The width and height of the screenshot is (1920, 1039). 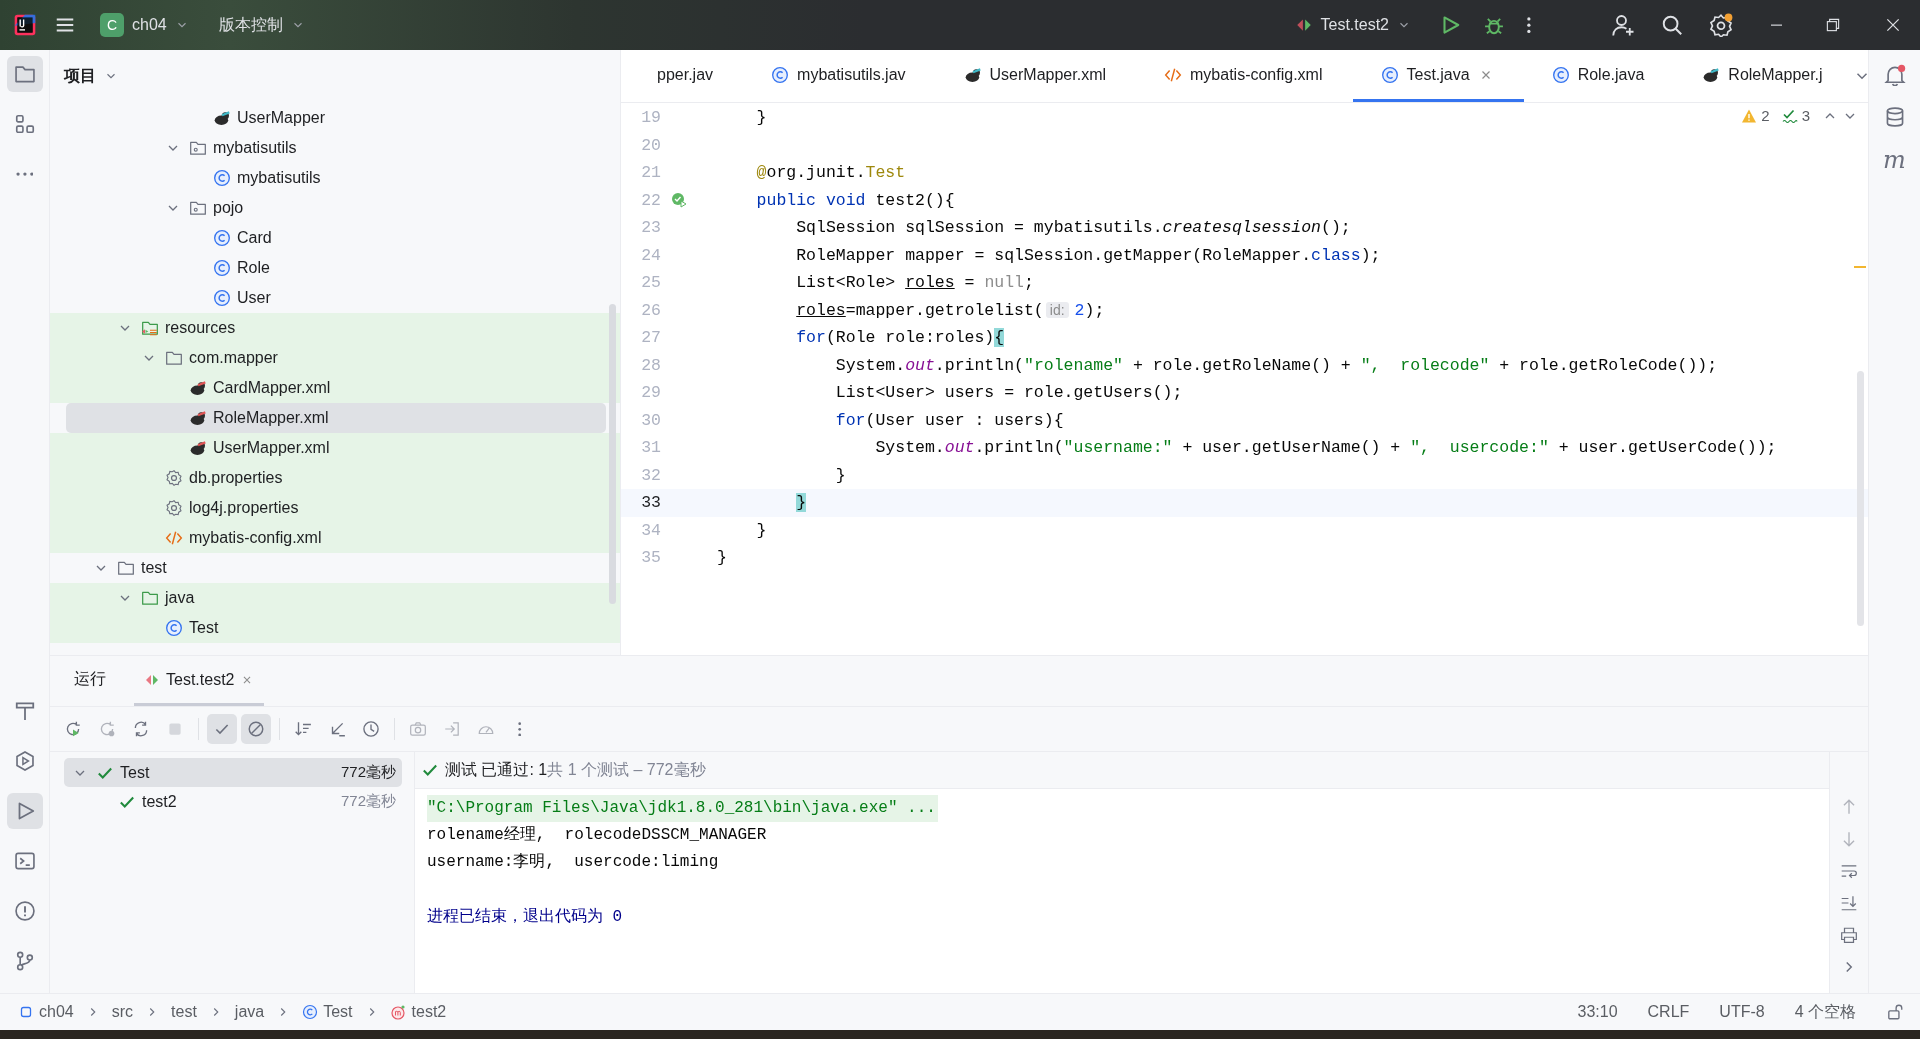 I want to click on code-line: SqlSession sqlSession = mybatisutils.createsqlsession();, so click(x=1073, y=228).